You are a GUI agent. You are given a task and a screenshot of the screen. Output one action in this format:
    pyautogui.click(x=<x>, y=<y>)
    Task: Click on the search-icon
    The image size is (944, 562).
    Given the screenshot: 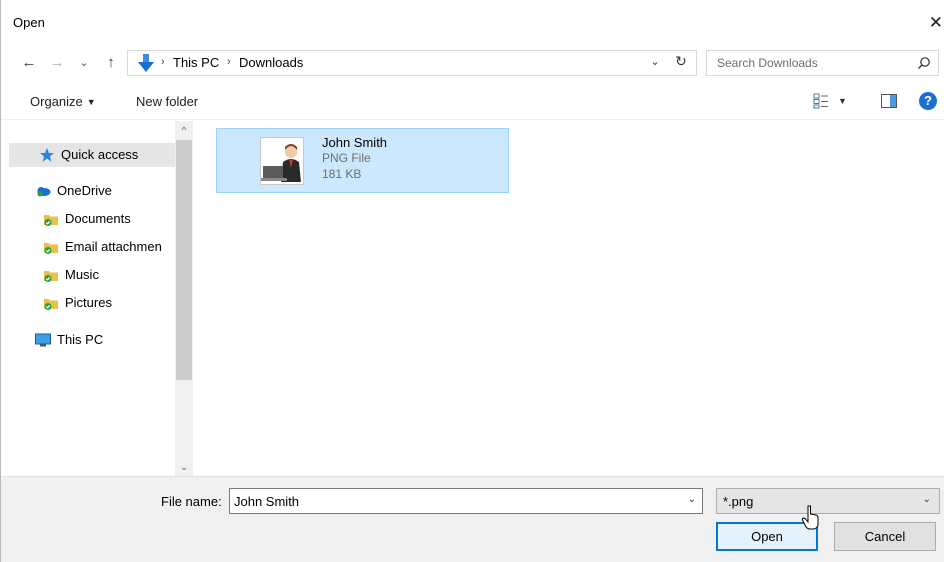 What is the action you would take?
    pyautogui.click(x=924, y=63)
    